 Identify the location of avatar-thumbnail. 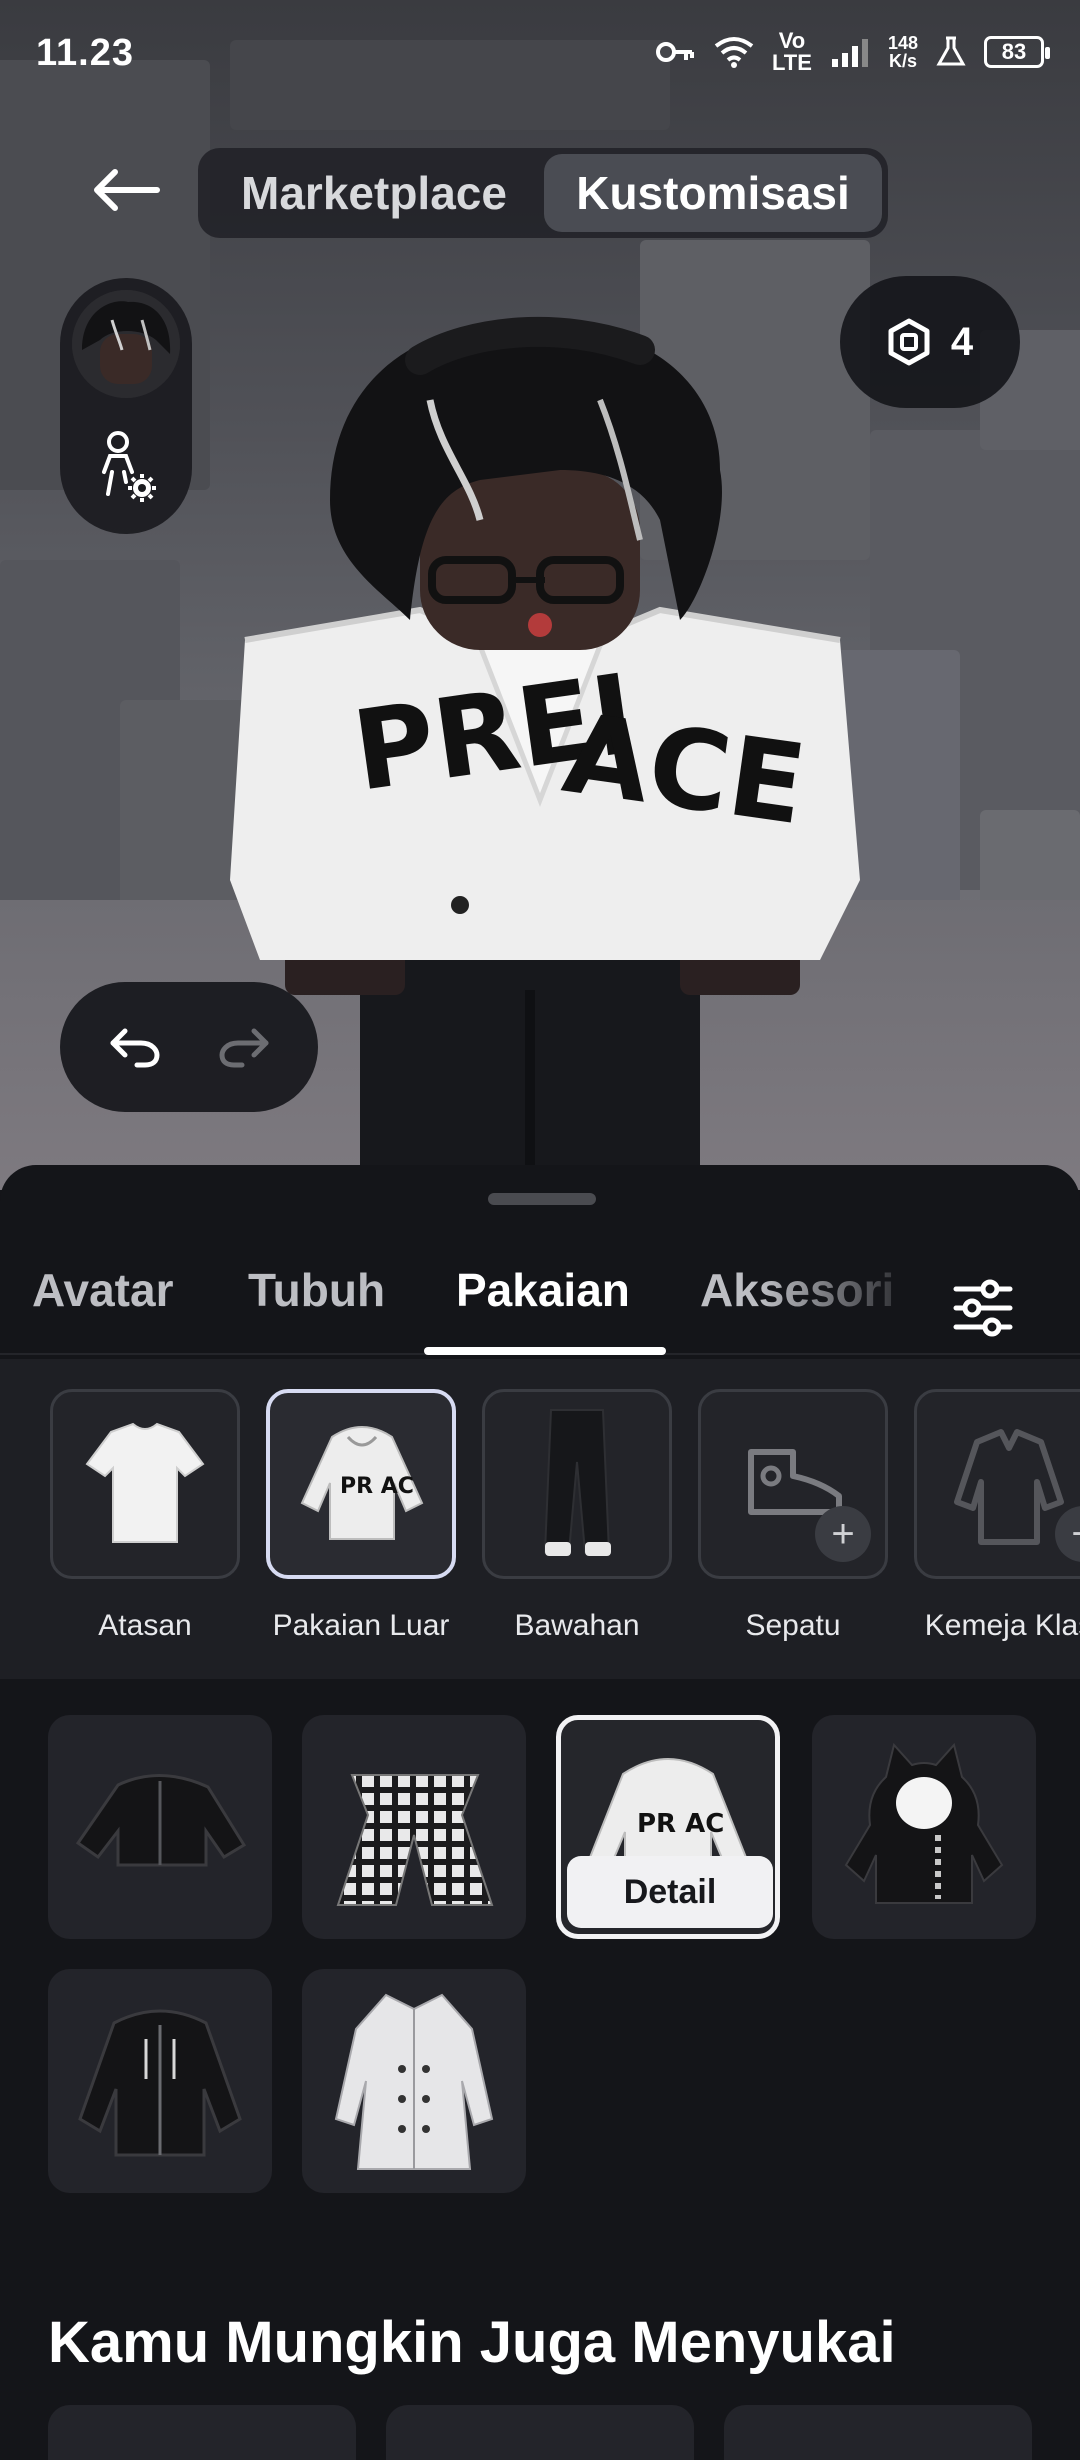
(126, 344).